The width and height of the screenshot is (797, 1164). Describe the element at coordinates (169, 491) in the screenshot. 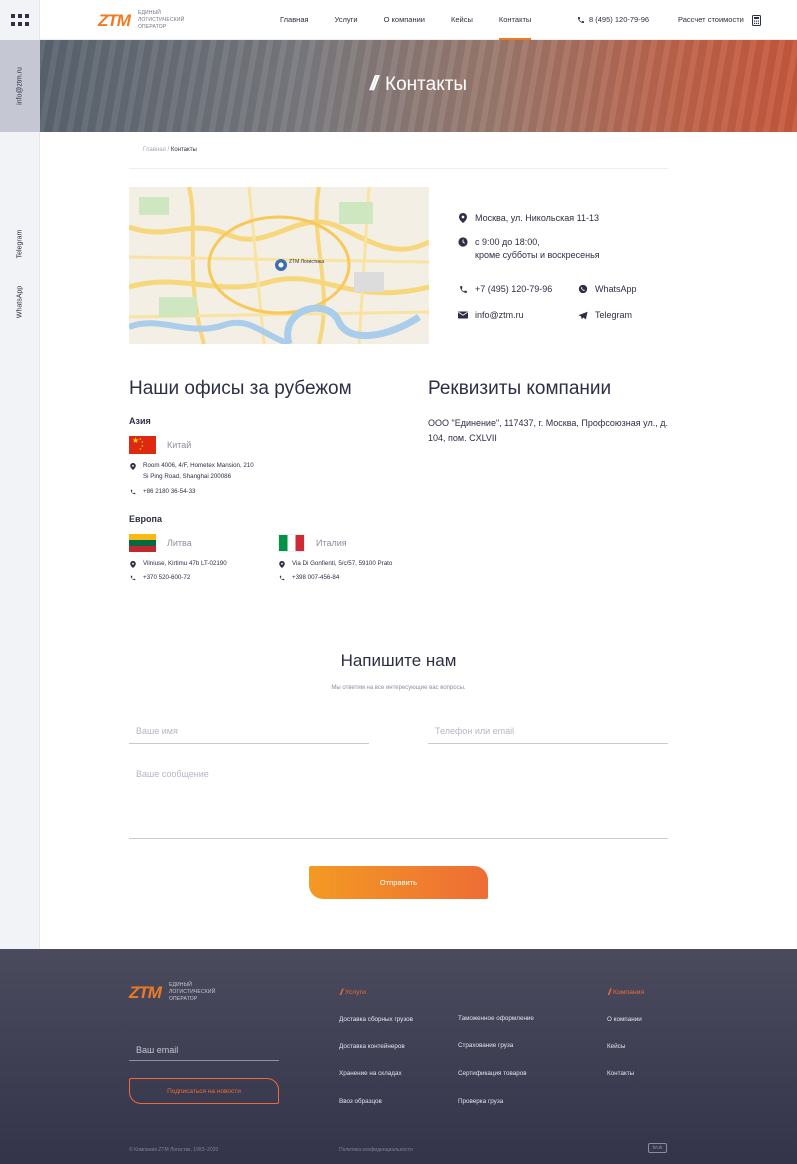

I see `china-phone-text: +86 2180 36-54-33` at that location.